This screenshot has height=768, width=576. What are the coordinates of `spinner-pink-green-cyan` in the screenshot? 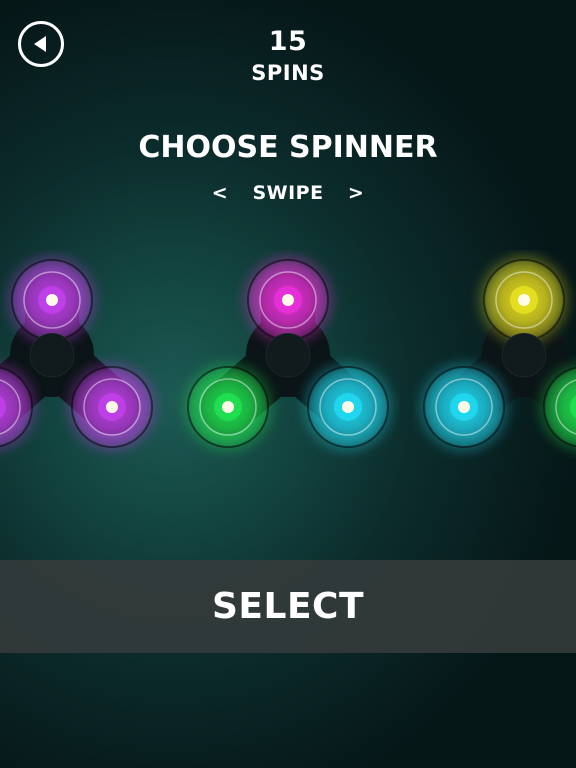 It's located at (288, 355).